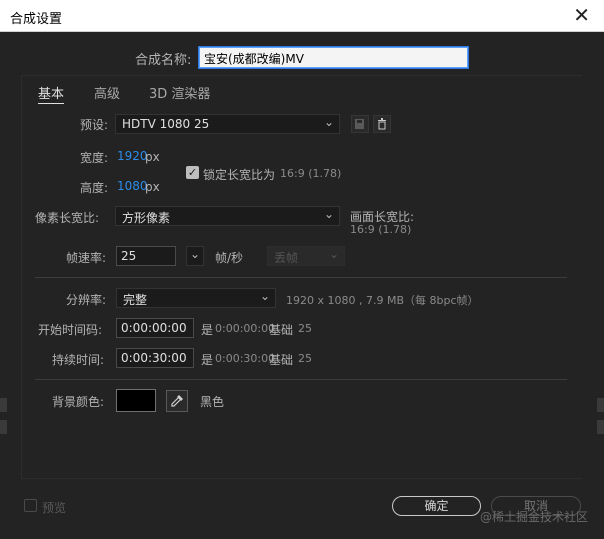 Image resolution: width=604 pixels, height=539 pixels. What do you see at coordinates (94, 158) in the screenshot?
I see `width-label: 宽度:` at bounding box center [94, 158].